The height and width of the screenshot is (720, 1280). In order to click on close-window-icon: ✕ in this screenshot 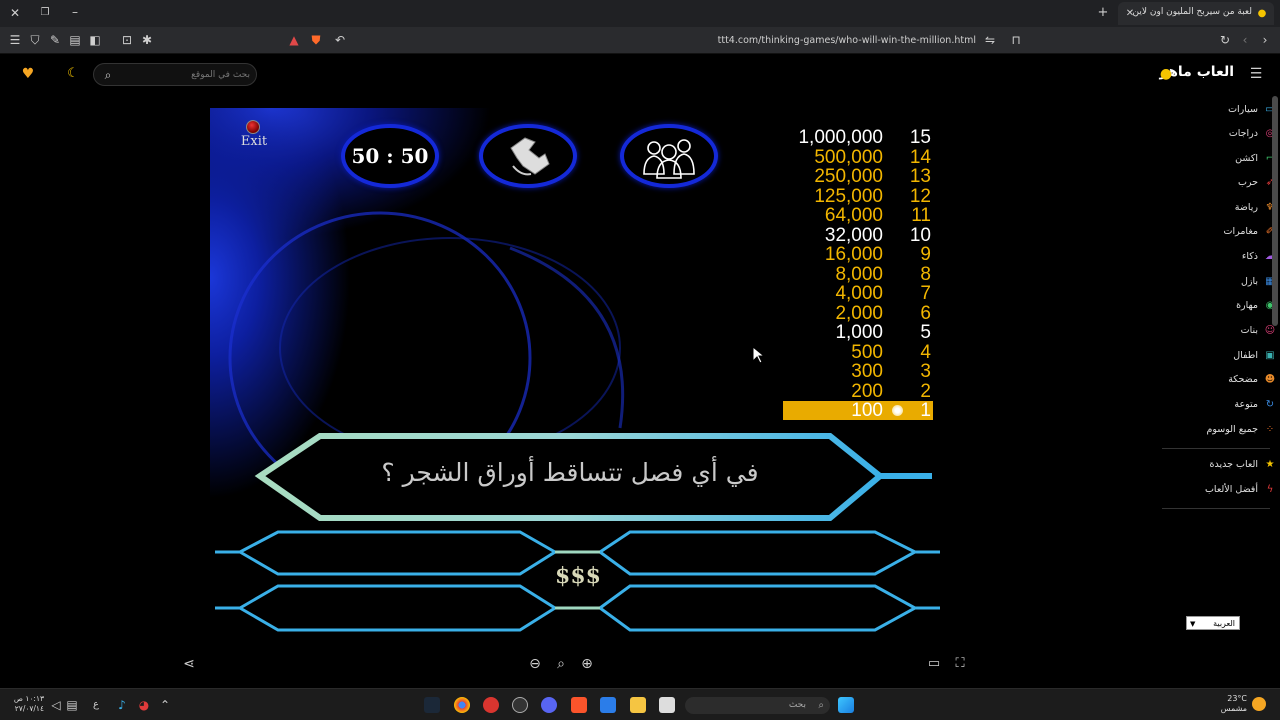, I will do `click(15, 13)`.